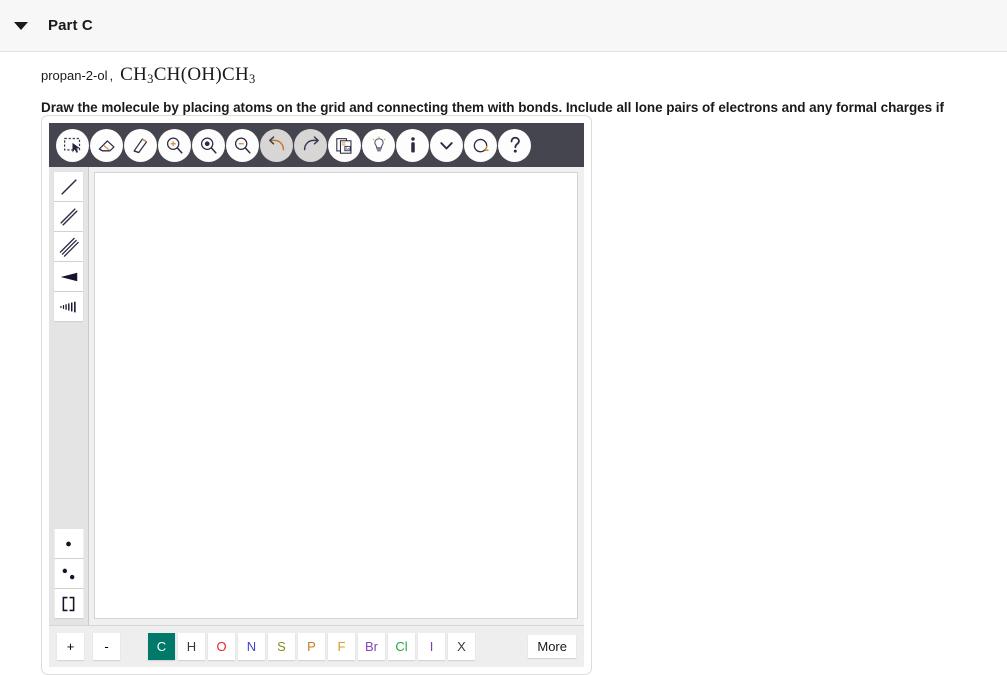 The height and width of the screenshot is (675, 1007). Describe the element at coordinates (68, 186) in the screenshot. I see `single-bond-icon` at that location.